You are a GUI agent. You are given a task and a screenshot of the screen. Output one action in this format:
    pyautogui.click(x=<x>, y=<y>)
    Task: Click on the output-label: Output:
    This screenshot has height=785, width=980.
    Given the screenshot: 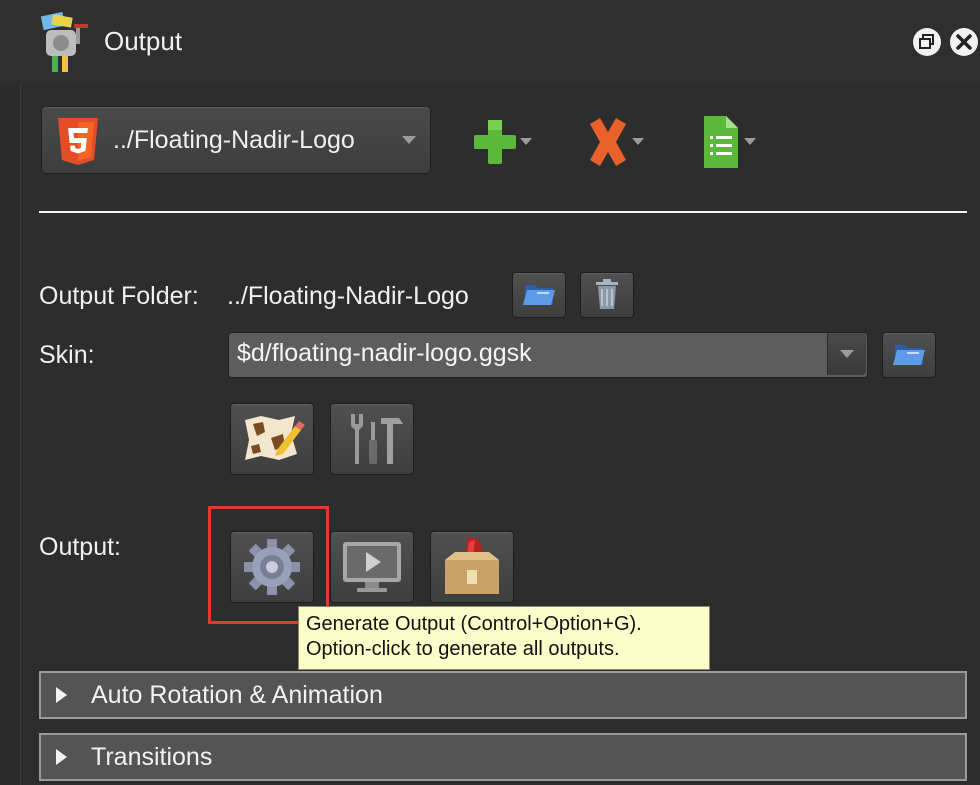 What is the action you would take?
    pyautogui.click(x=80, y=547)
    